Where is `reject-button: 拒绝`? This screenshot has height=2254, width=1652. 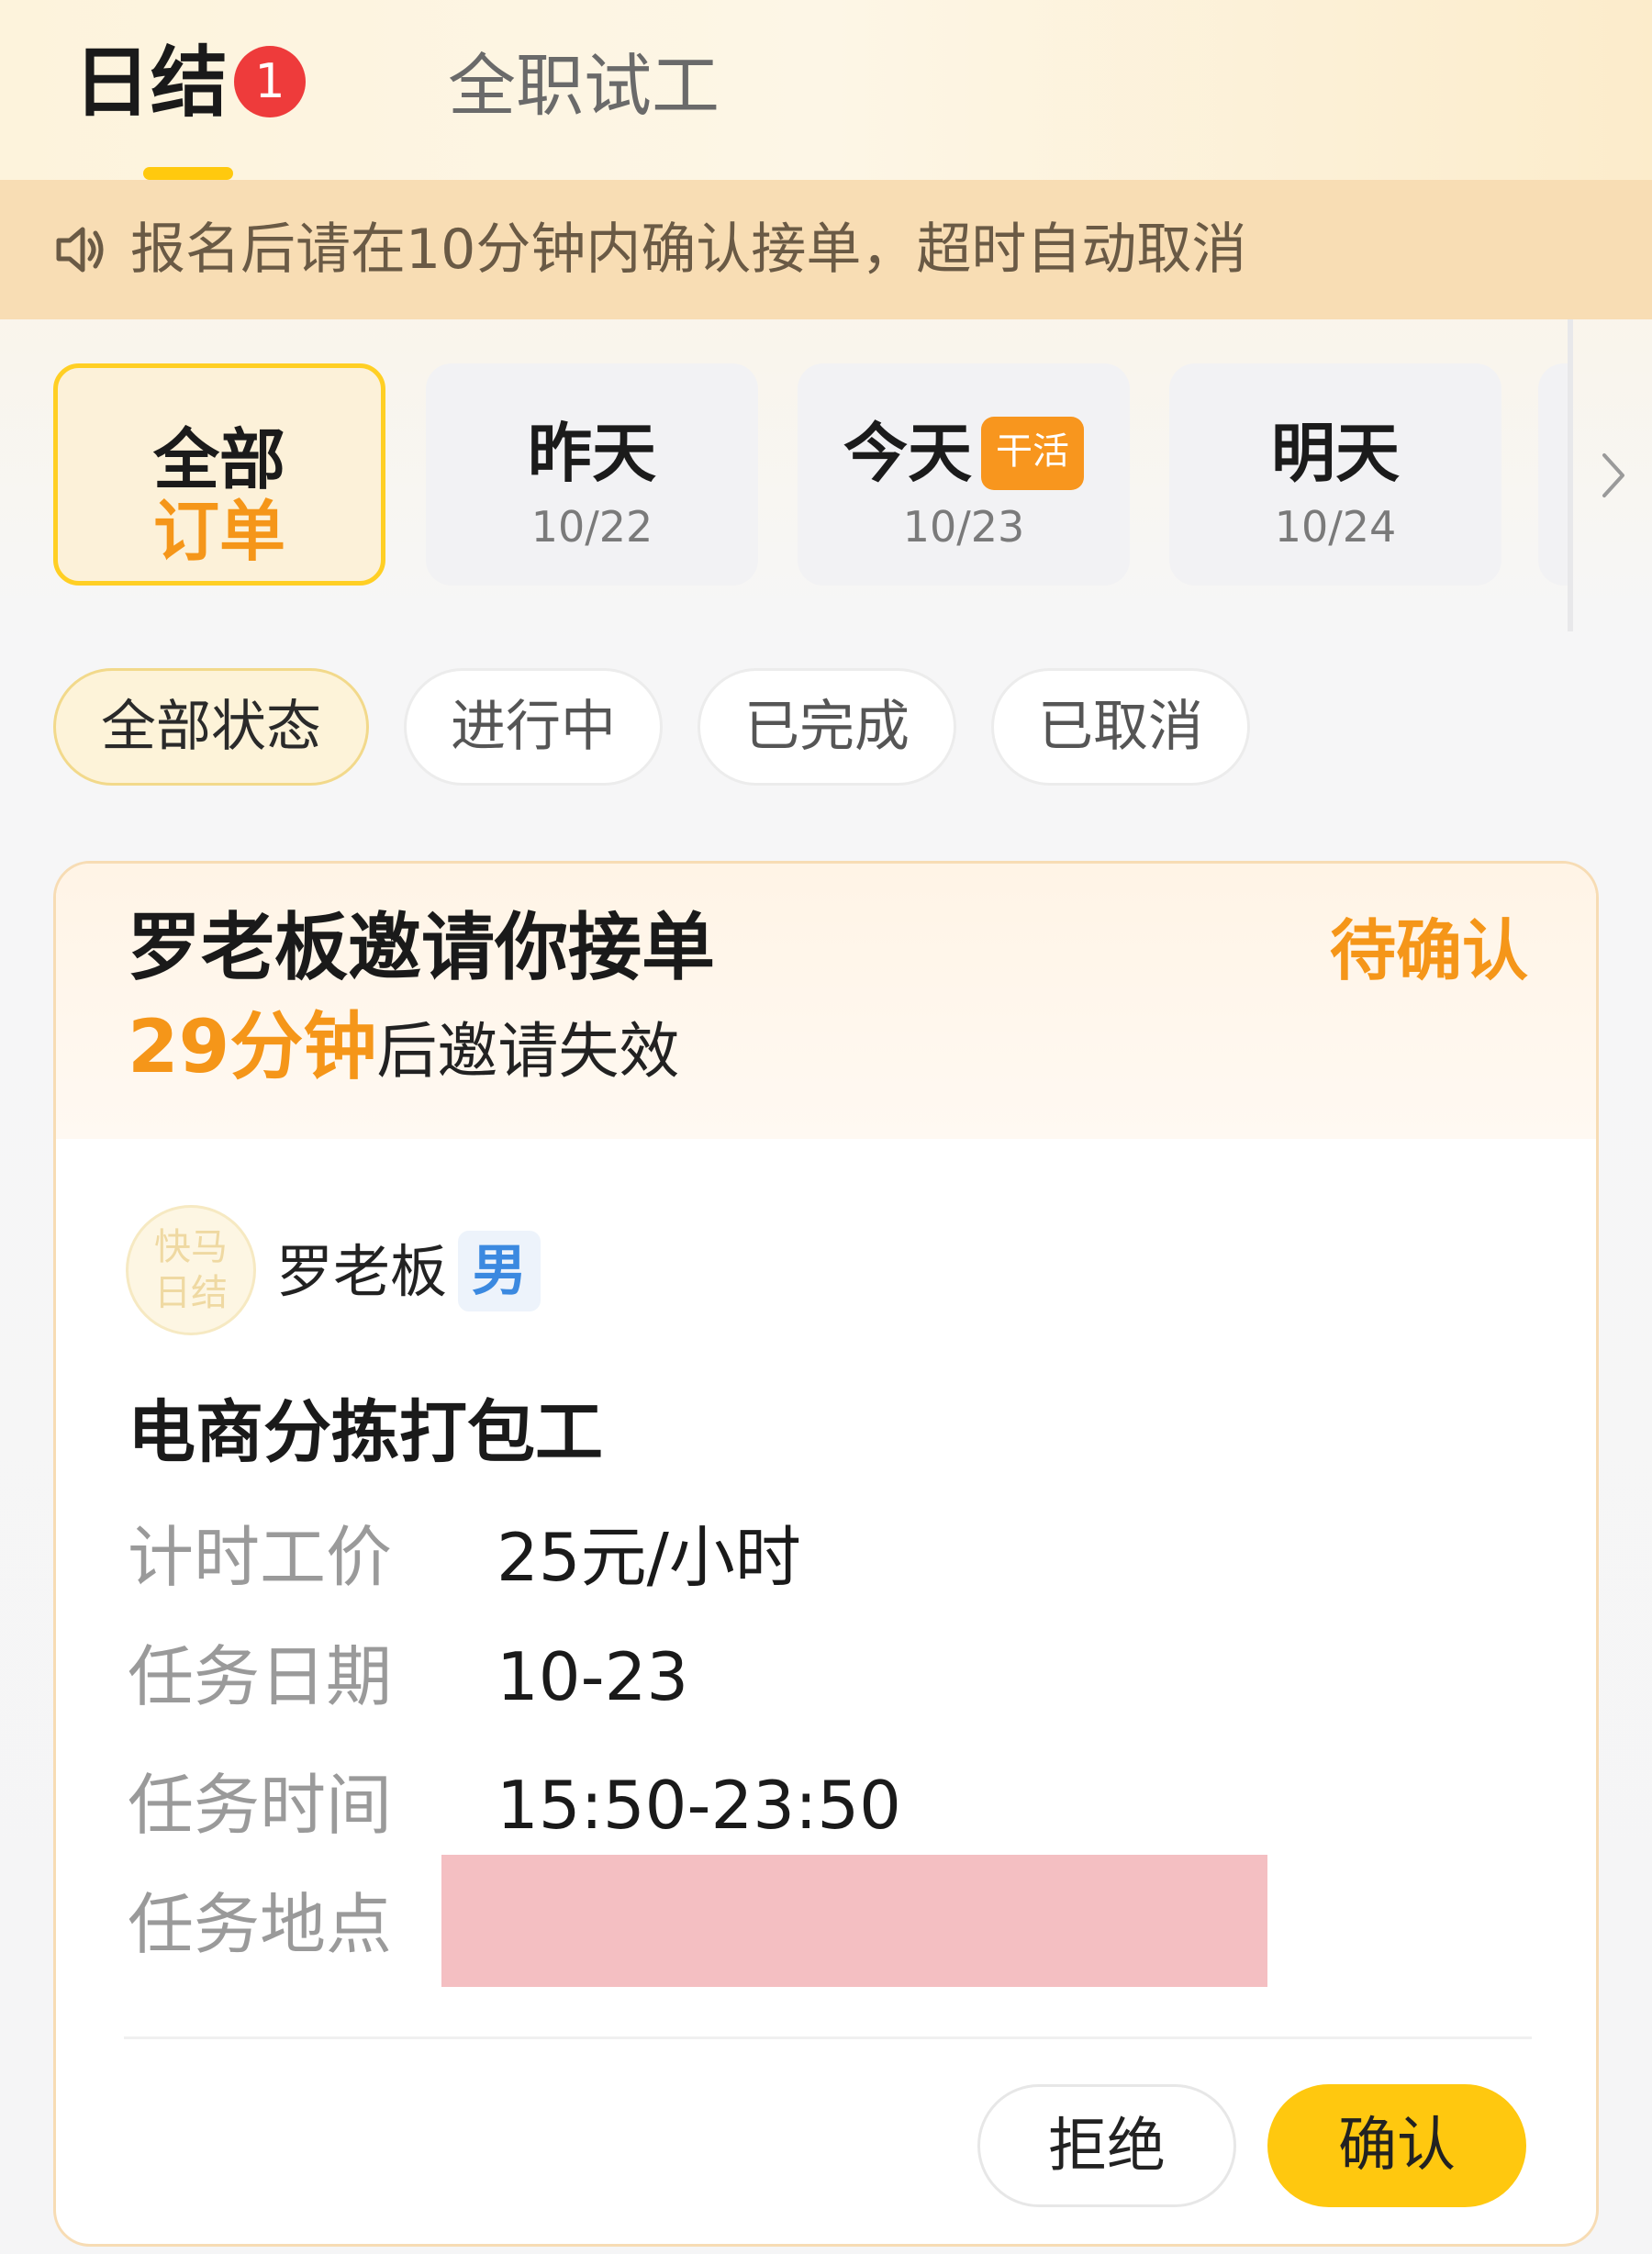
reject-button: 拒绝 is located at coordinates (1106, 2145).